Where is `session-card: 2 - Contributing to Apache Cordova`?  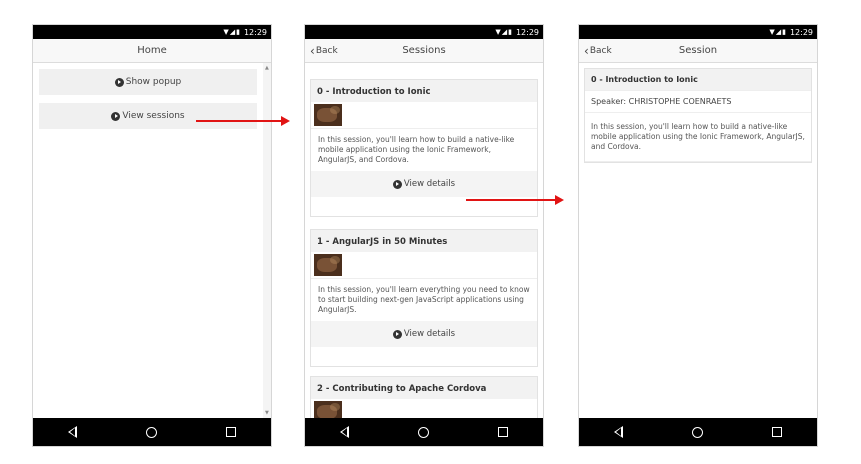
session-card: 2 - Contributing to Apache Cordova is located at coordinates (424, 397).